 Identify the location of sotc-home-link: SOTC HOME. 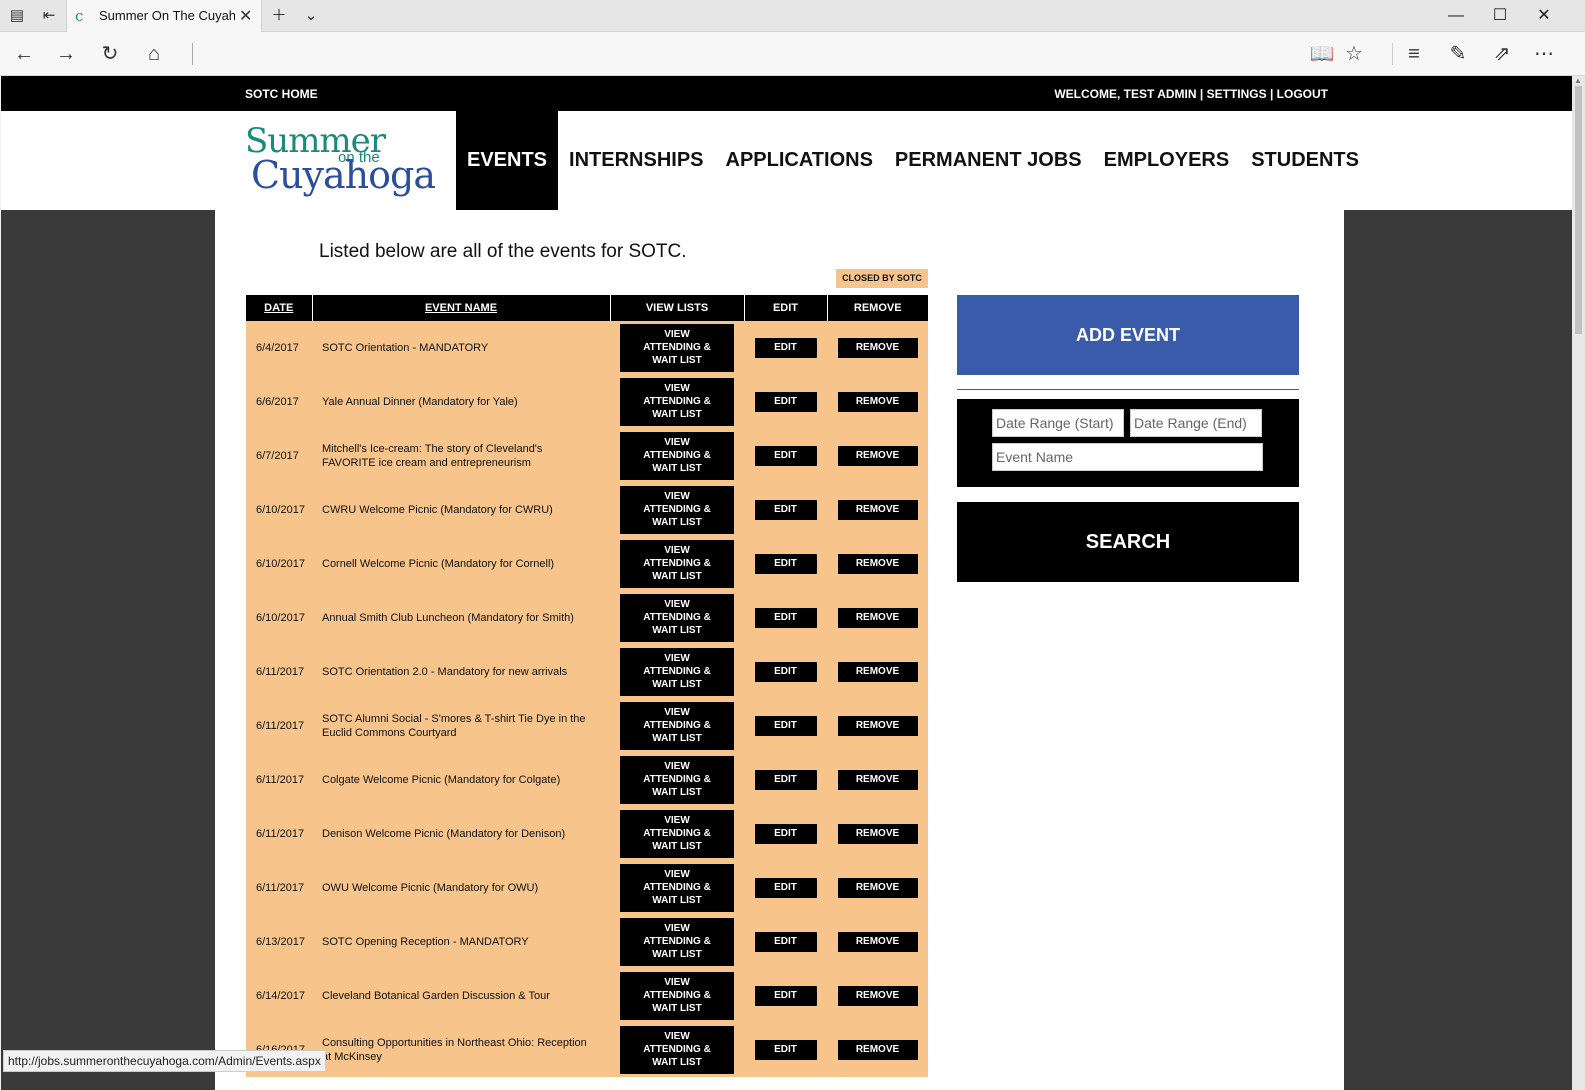
(281, 94).